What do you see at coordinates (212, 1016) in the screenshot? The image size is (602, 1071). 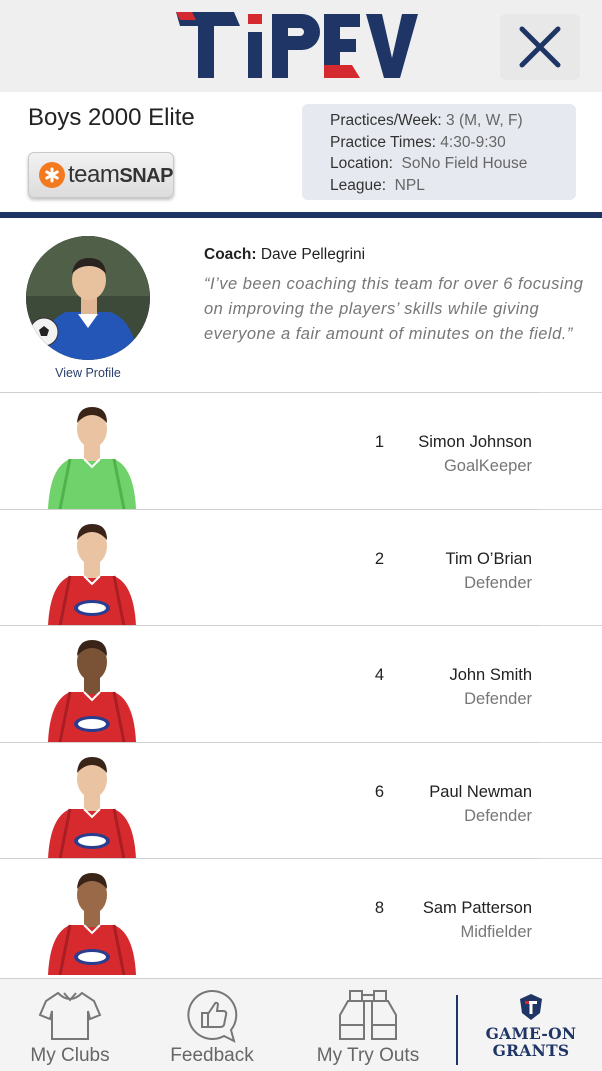 I see `thumbs-up-icon` at bounding box center [212, 1016].